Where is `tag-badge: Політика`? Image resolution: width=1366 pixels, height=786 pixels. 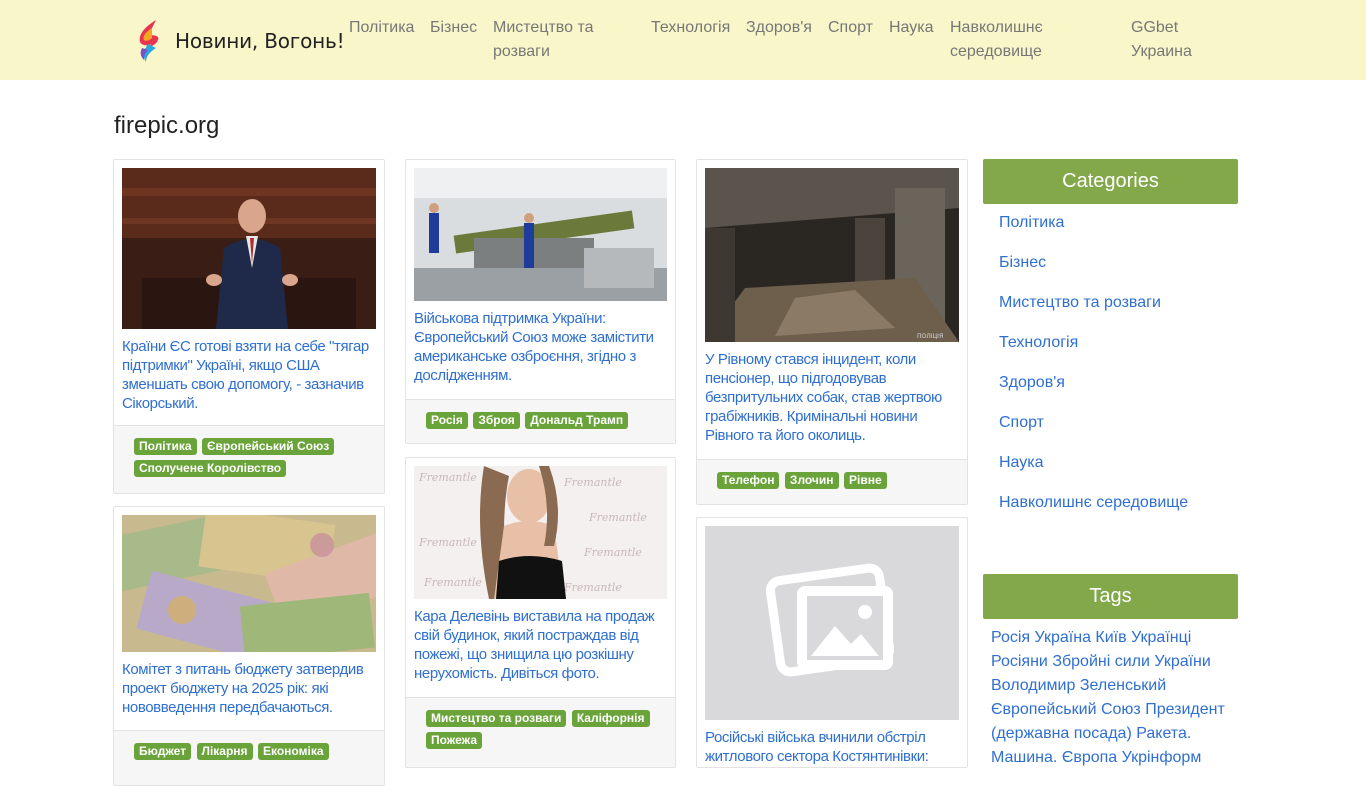
tag-badge: Політика is located at coordinates (165, 446).